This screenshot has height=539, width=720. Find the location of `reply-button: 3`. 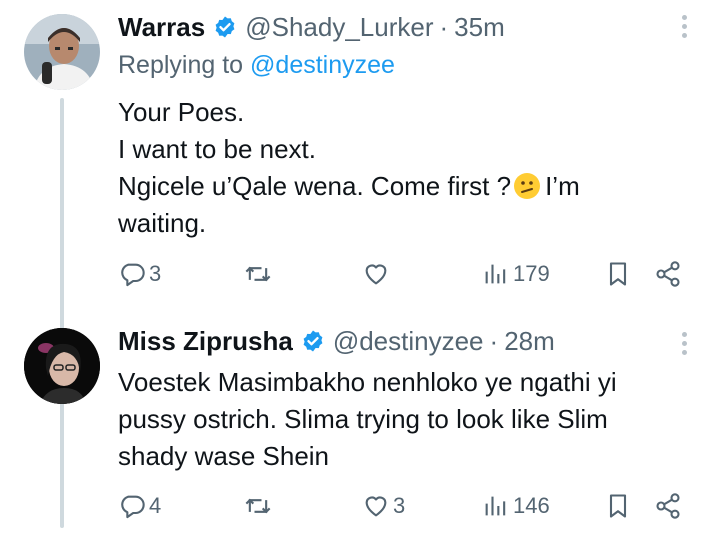

reply-button: 3 is located at coordinates (139, 274).